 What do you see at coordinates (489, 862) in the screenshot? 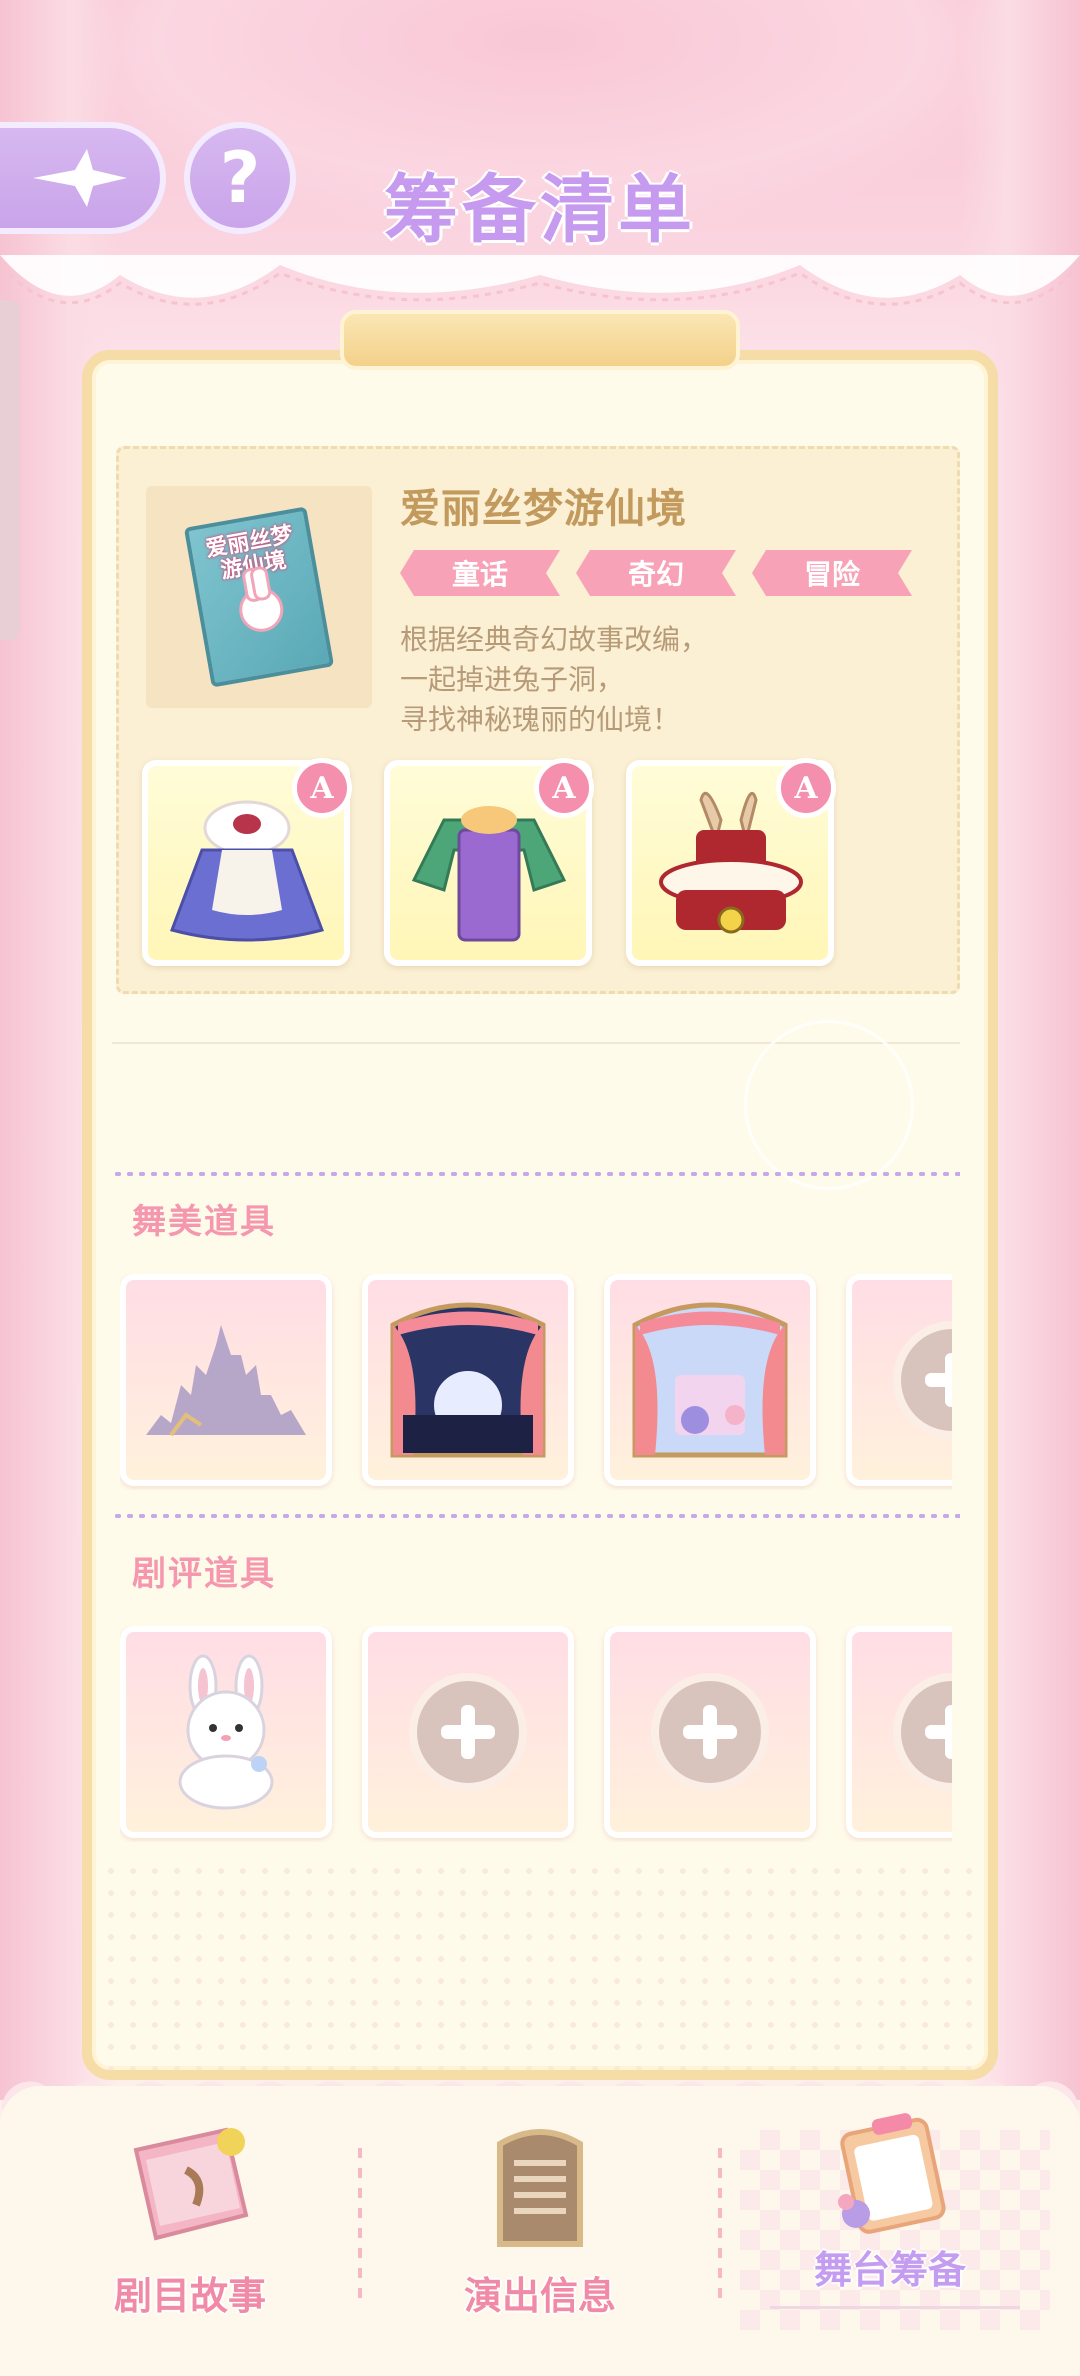
I see `costume-slot-suit: A` at bounding box center [489, 862].